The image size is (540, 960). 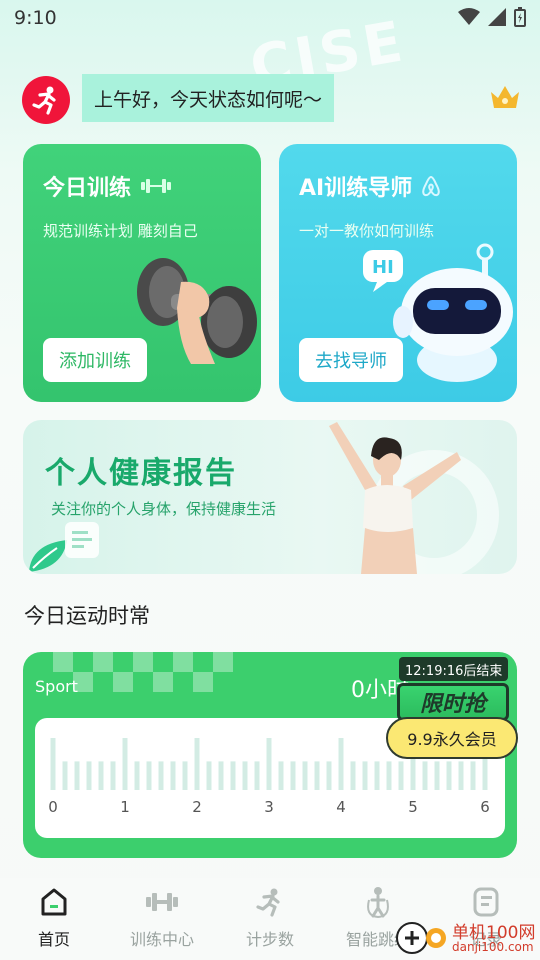 I want to click on wifi-icon, so click(x=469, y=16).